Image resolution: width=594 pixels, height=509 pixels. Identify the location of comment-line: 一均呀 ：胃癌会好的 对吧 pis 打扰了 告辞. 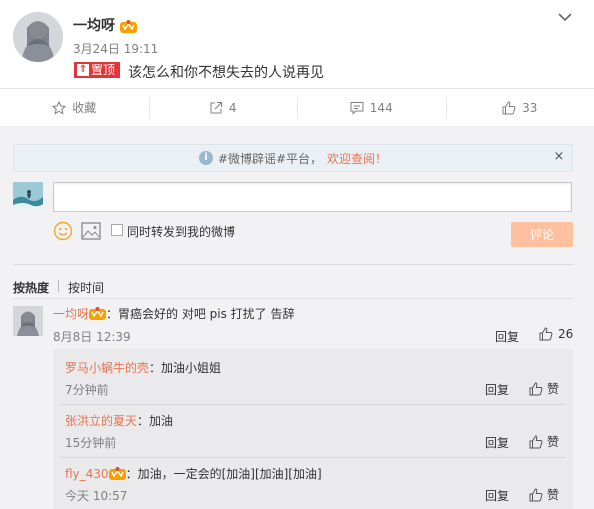
(173, 313).